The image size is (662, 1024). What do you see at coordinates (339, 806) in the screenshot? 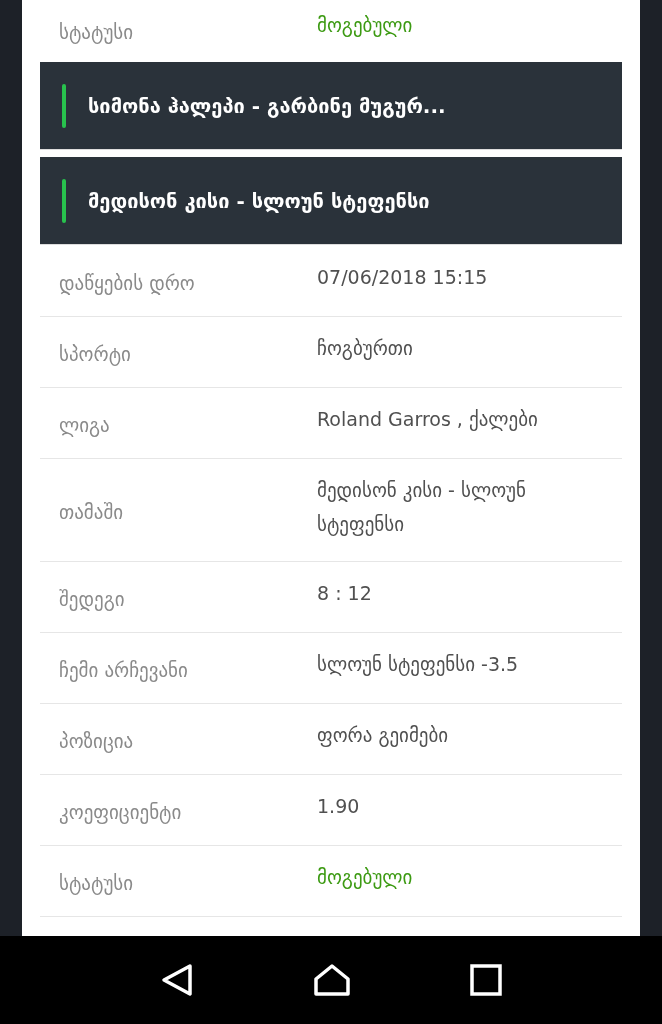
I see `detail-value: 1.90` at bounding box center [339, 806].